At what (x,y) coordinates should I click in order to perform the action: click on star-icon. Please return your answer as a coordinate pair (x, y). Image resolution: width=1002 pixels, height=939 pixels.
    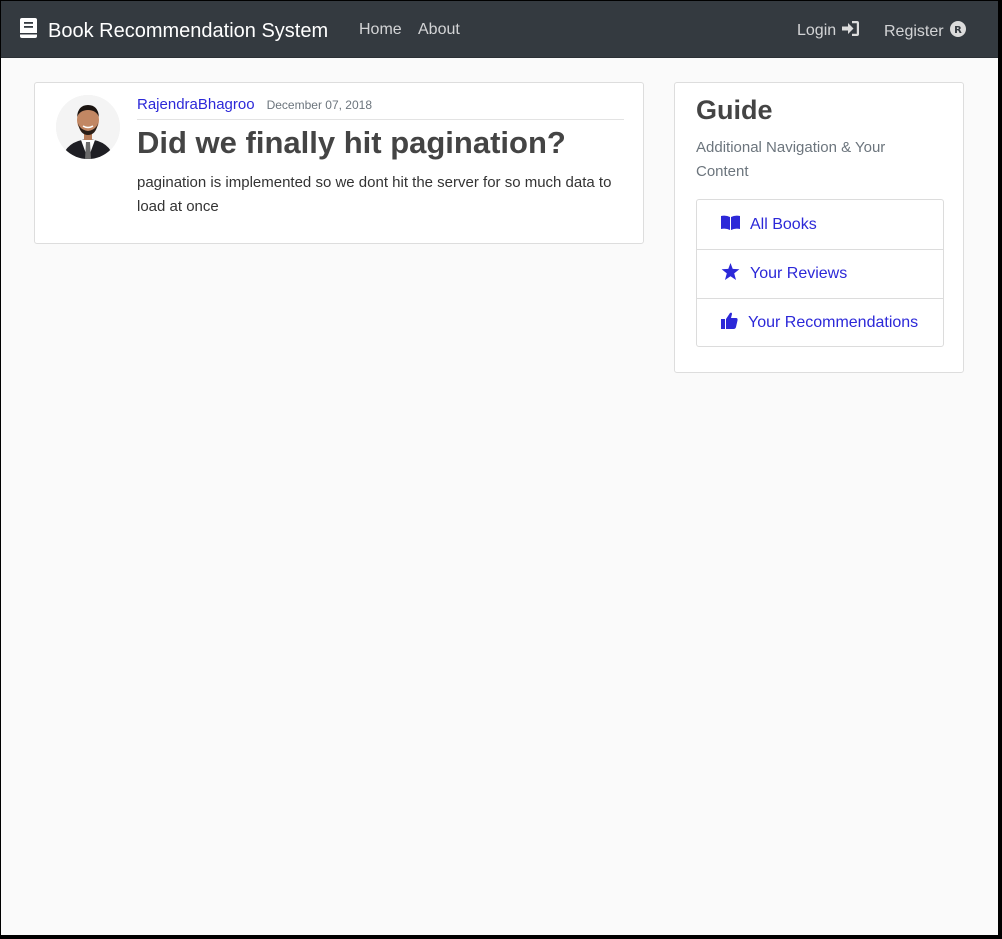
    Looking at the image, I should click on (735, 274).